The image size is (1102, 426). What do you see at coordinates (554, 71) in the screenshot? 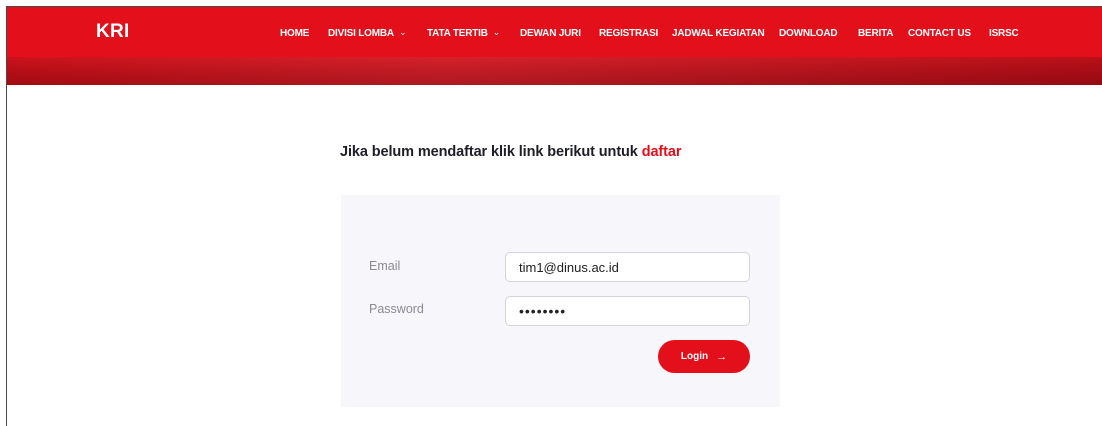
I see `page-banner` at bounding box center [554, 71].